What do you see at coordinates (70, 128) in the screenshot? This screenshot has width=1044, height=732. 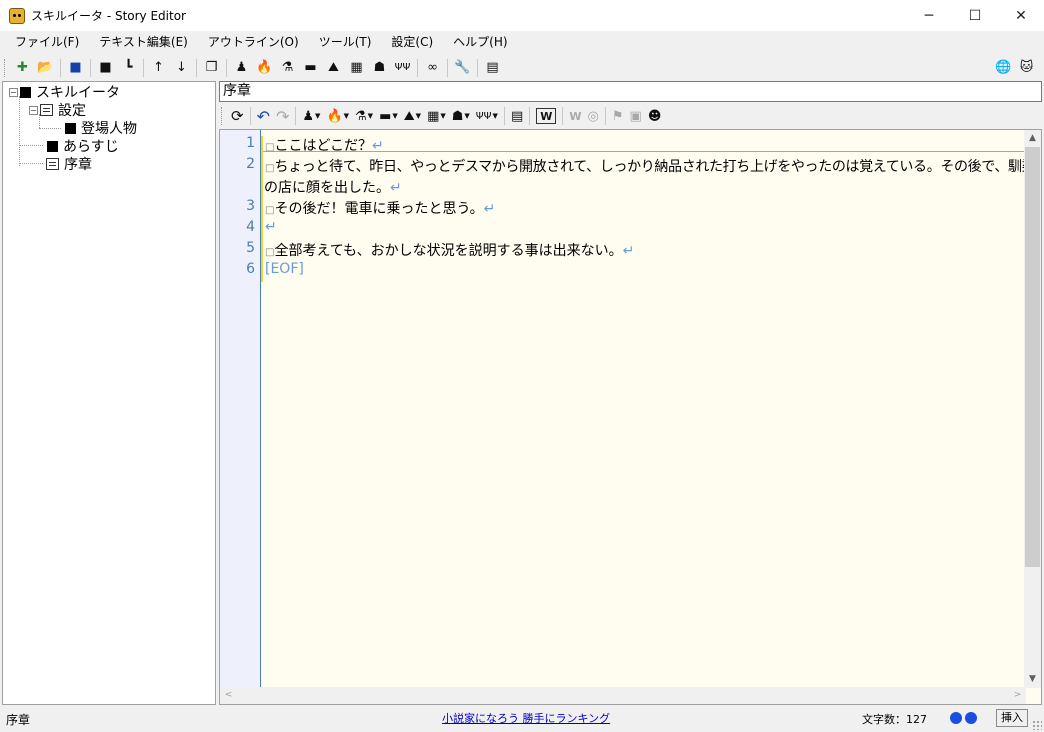 I see `square-icon` at bounding box center [70, 128].